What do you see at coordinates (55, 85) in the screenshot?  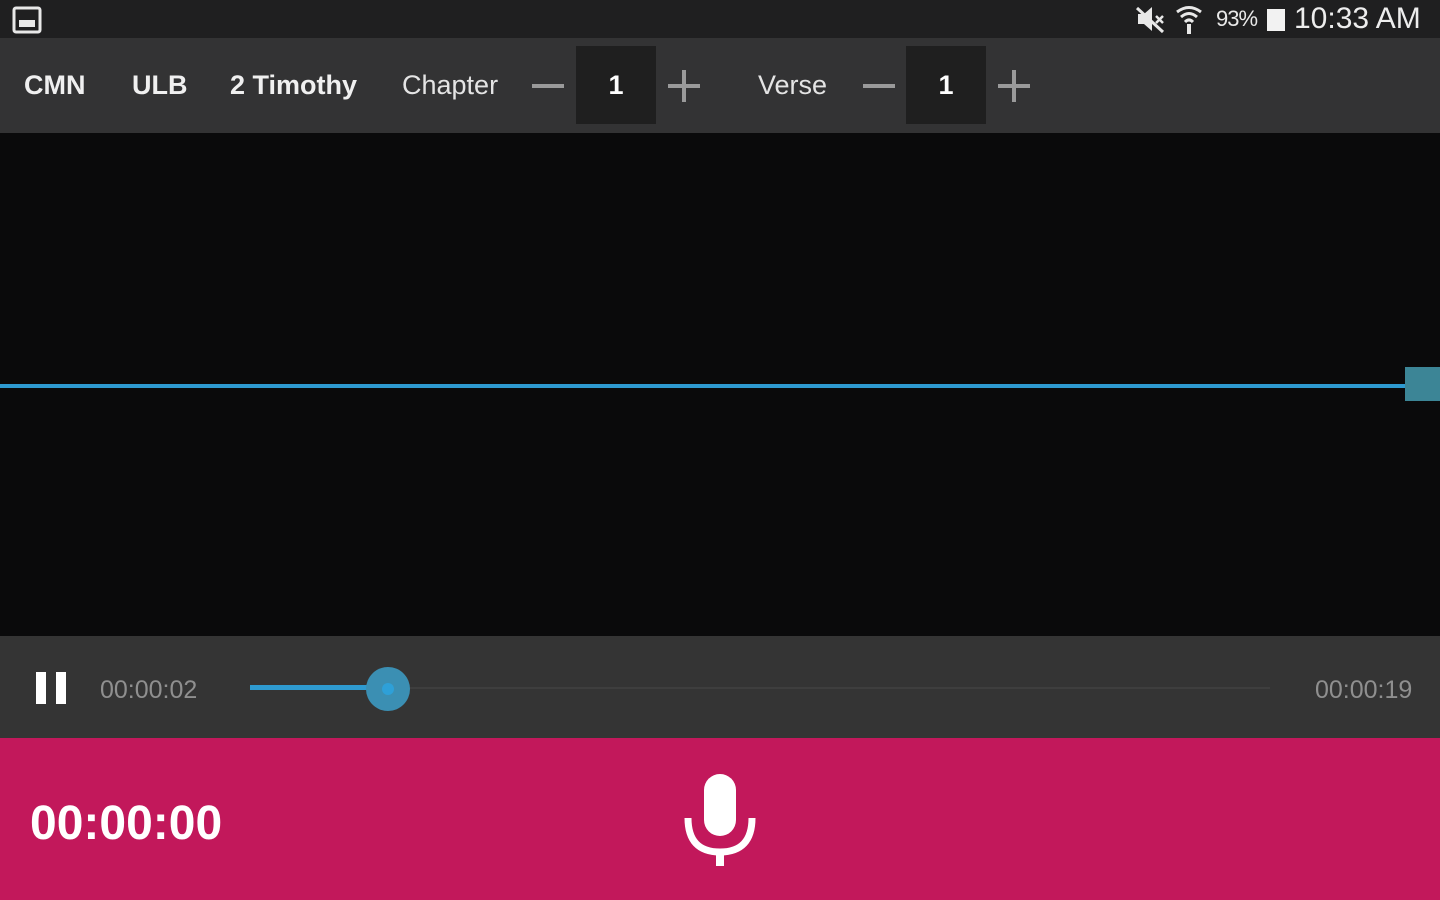 I see `language-selector: CMN` at bounding box center [55, 85].